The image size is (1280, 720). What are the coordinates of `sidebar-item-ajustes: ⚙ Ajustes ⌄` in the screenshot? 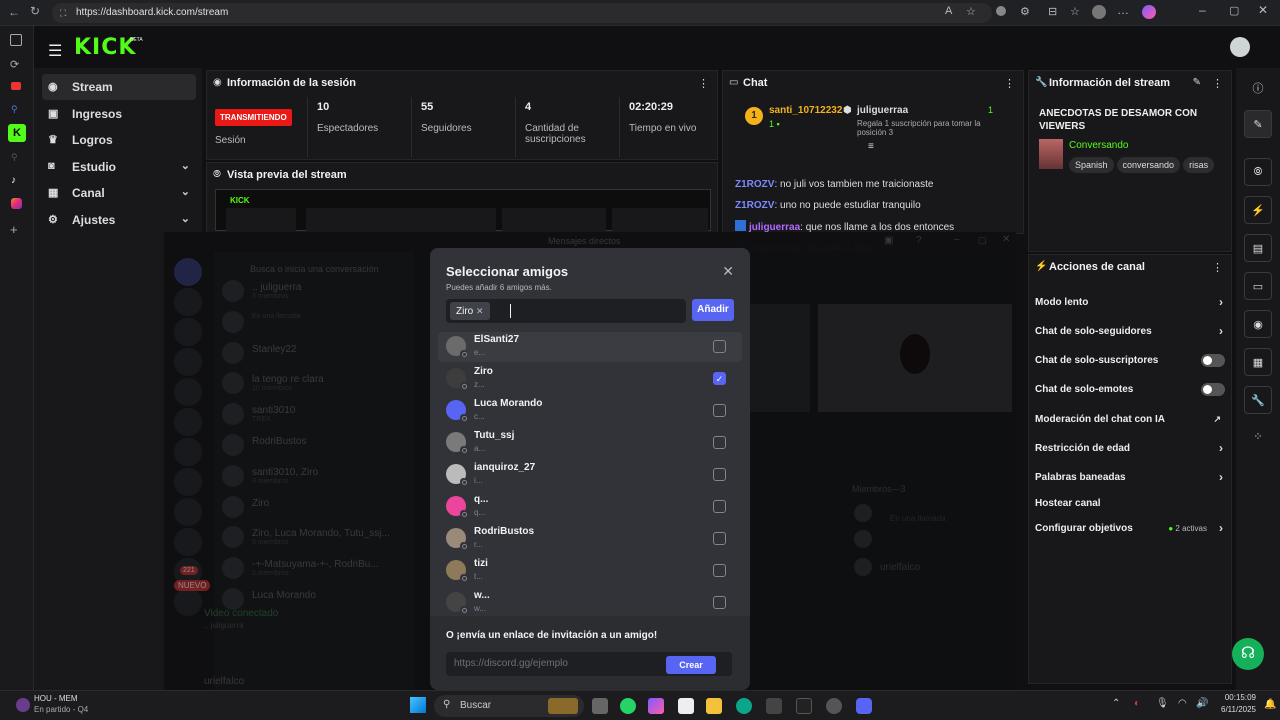 It's located at (119, 220).